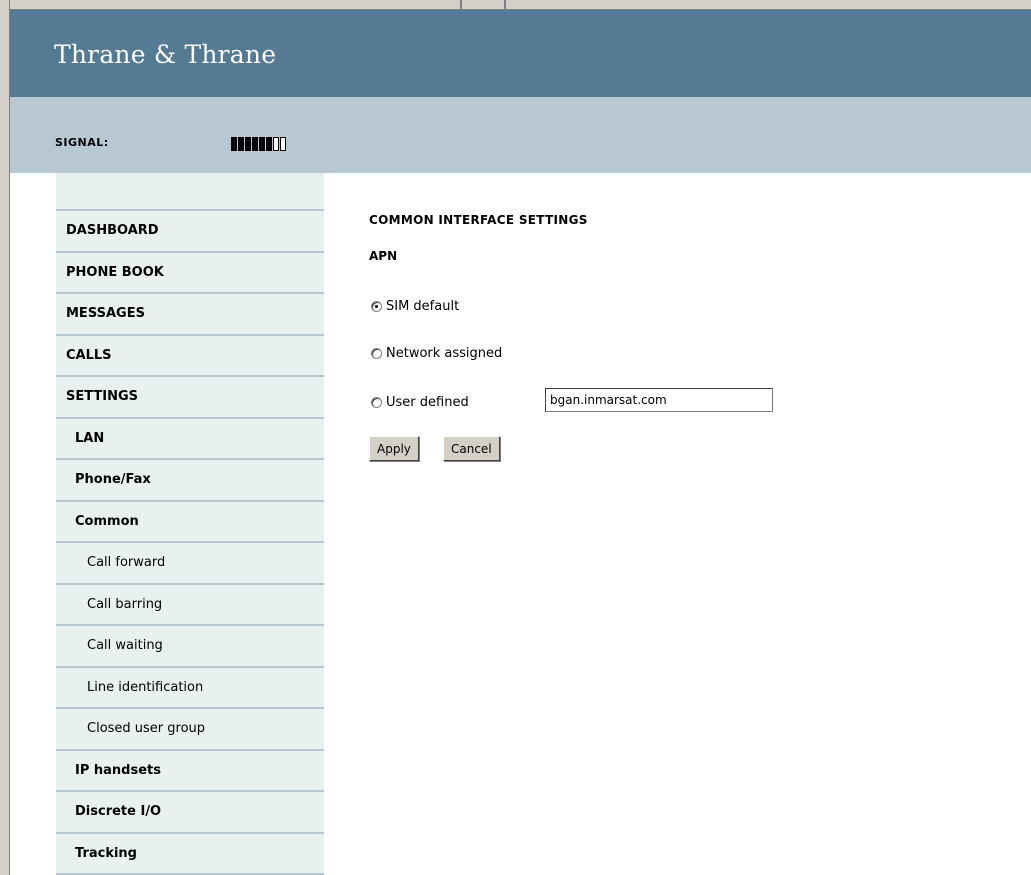  What do you see at coordinates (520, 135) in the screenshot?
I see `signal-bar` at bounding box center [520, 135].